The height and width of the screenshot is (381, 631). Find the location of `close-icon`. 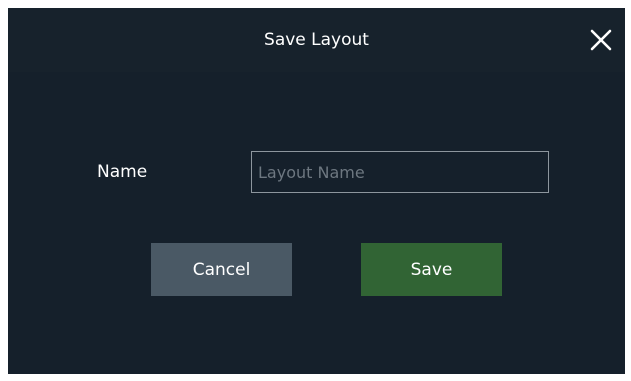

close-icon is located at coordinates (601, 40).